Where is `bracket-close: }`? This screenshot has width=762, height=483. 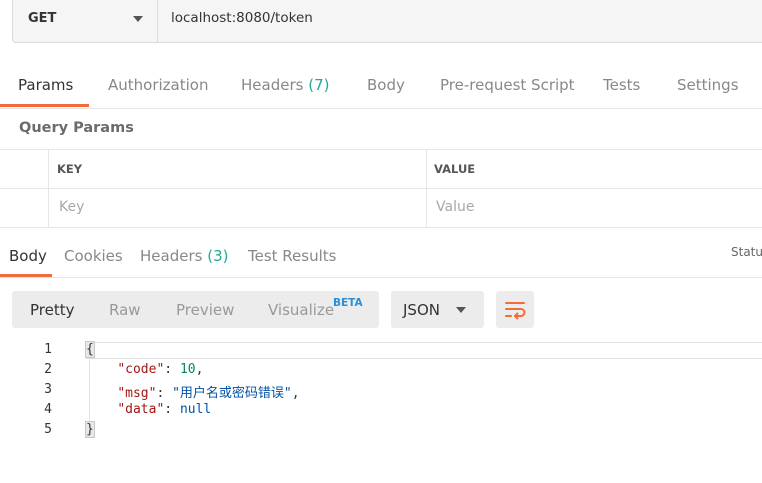
bracket-close: } is located at coordinates (90, 429).